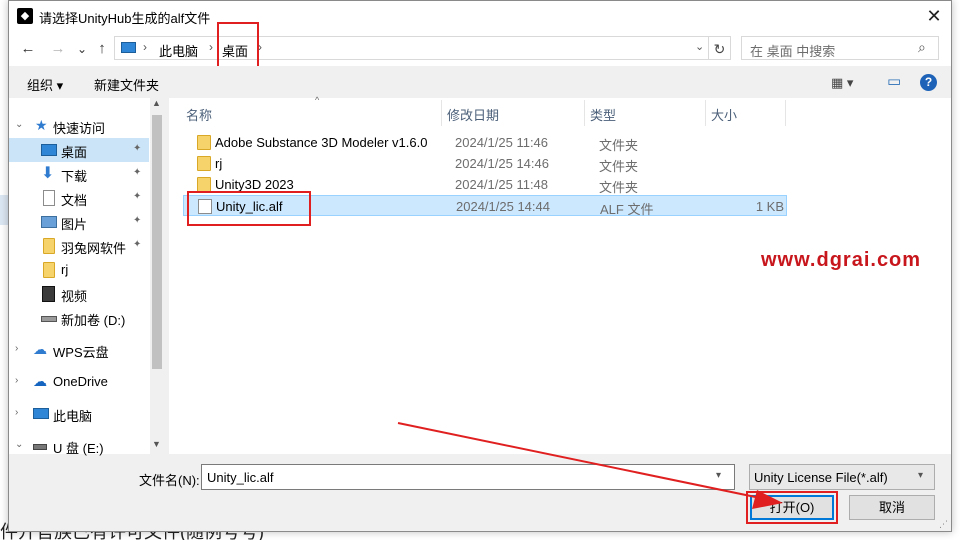 Image resolution: width=960 pixels, height=540 pixels. What do you see at coordinates (767, 499) in the screenshot?
I see `arrow-head` at bounding box center [767, 499].